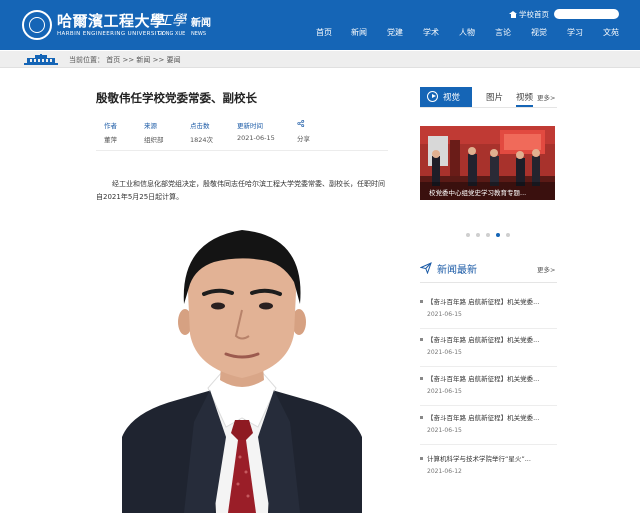 This screenshot has width=640, height=513. Describe the element at coordinates (467, 32) in the screenshot. I see `nav-item-people: 人物` at that location.